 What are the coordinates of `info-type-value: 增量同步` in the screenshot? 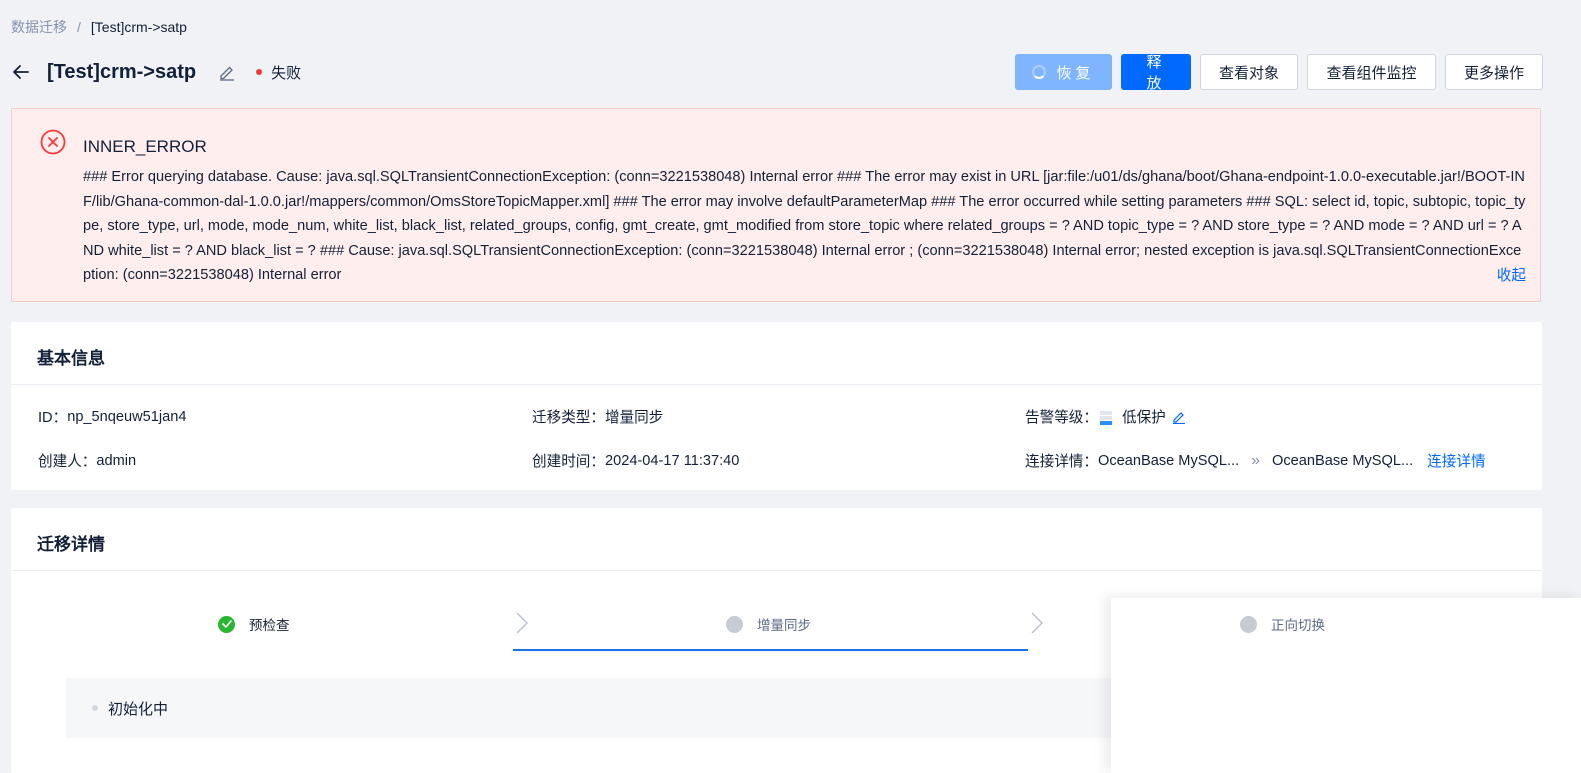 It's located at (634, 418).